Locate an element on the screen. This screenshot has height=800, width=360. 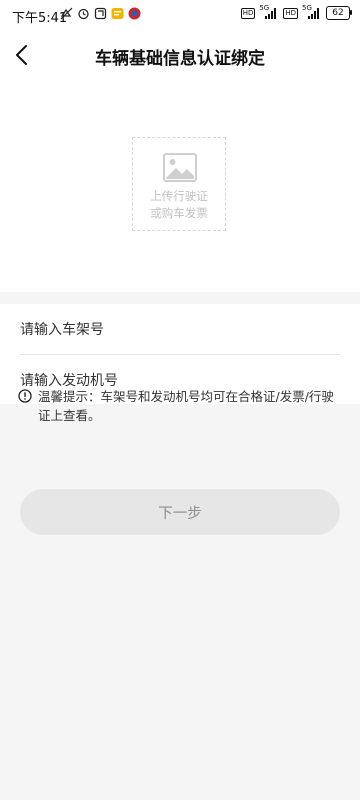
upload-hint-line1: 上传行驶证 is located at coordinates (179, 196).